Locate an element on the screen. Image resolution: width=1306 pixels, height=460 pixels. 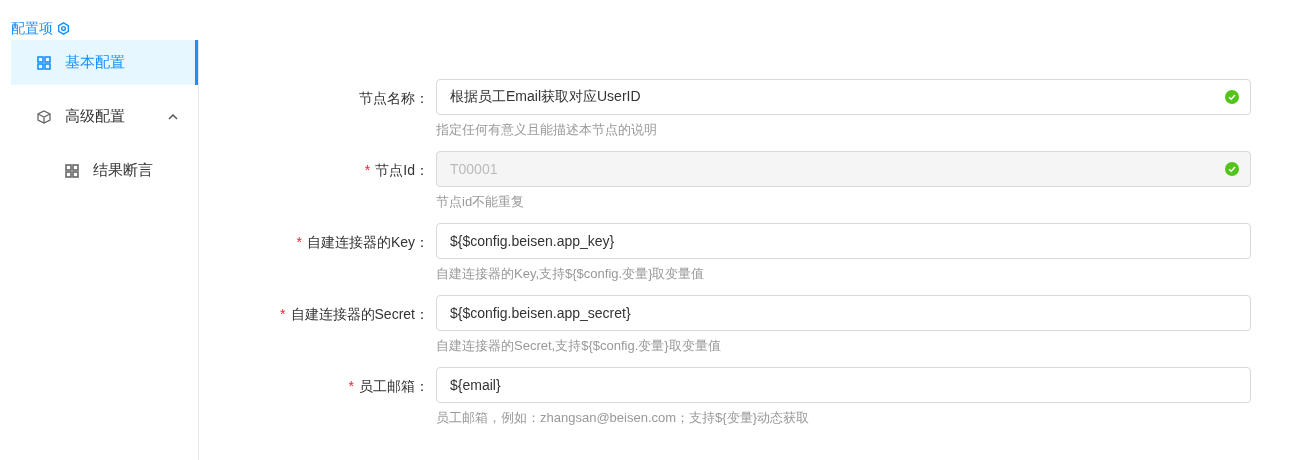
sidebar-item: 结果断言 is located at coordinates (104, 170).